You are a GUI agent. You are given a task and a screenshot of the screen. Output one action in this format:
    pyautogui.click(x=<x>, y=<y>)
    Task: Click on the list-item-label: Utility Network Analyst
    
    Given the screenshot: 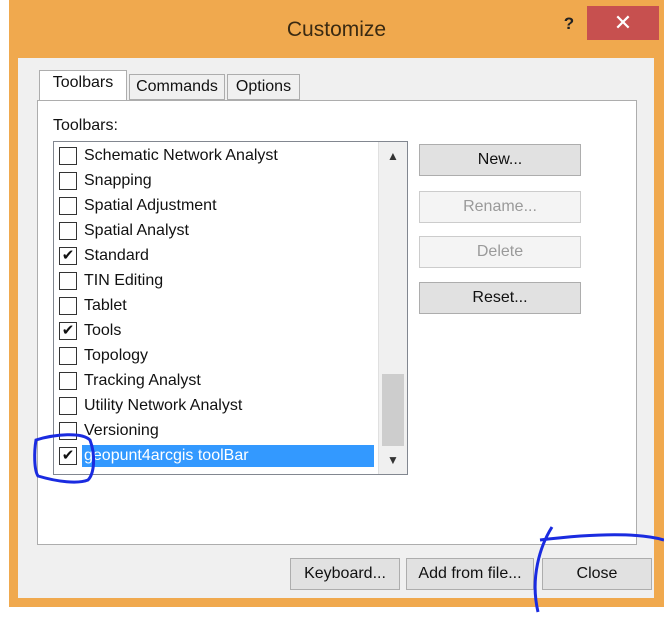 What is the action you would take?
    pyautogui.click(x=163, y=405)
    